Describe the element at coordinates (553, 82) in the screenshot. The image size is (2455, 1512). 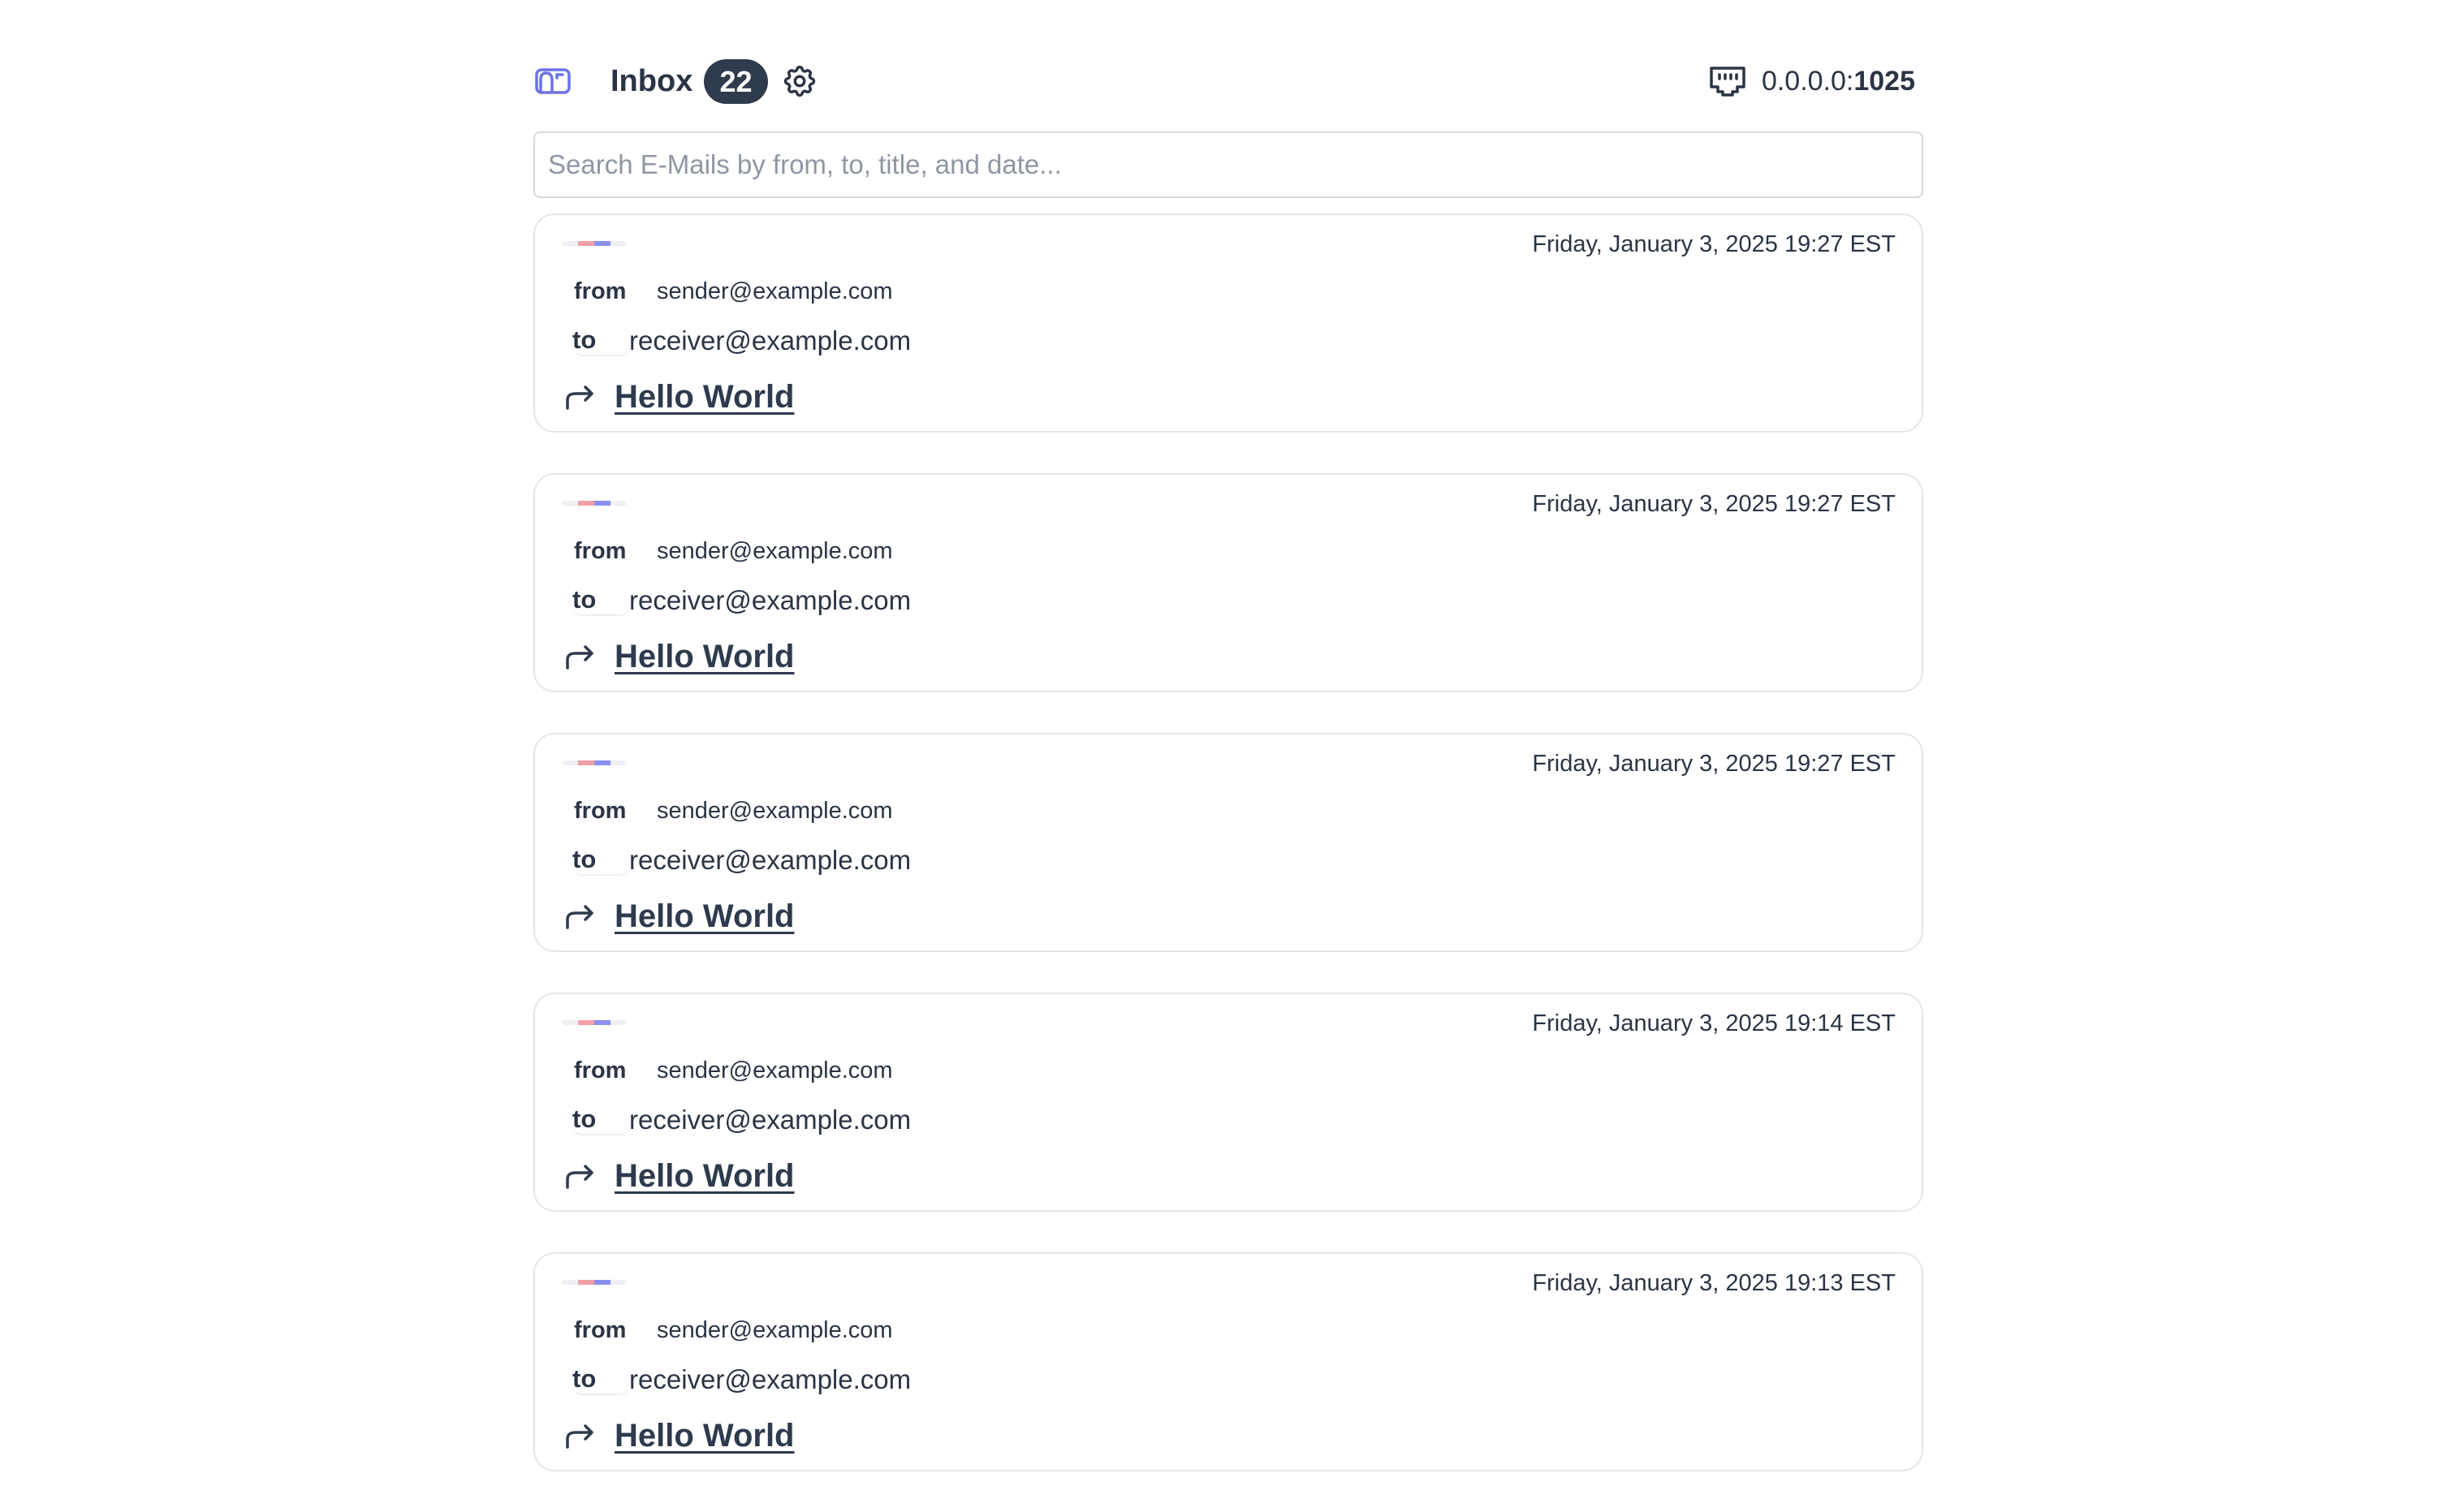
I see `mailbox-icon` at that location.